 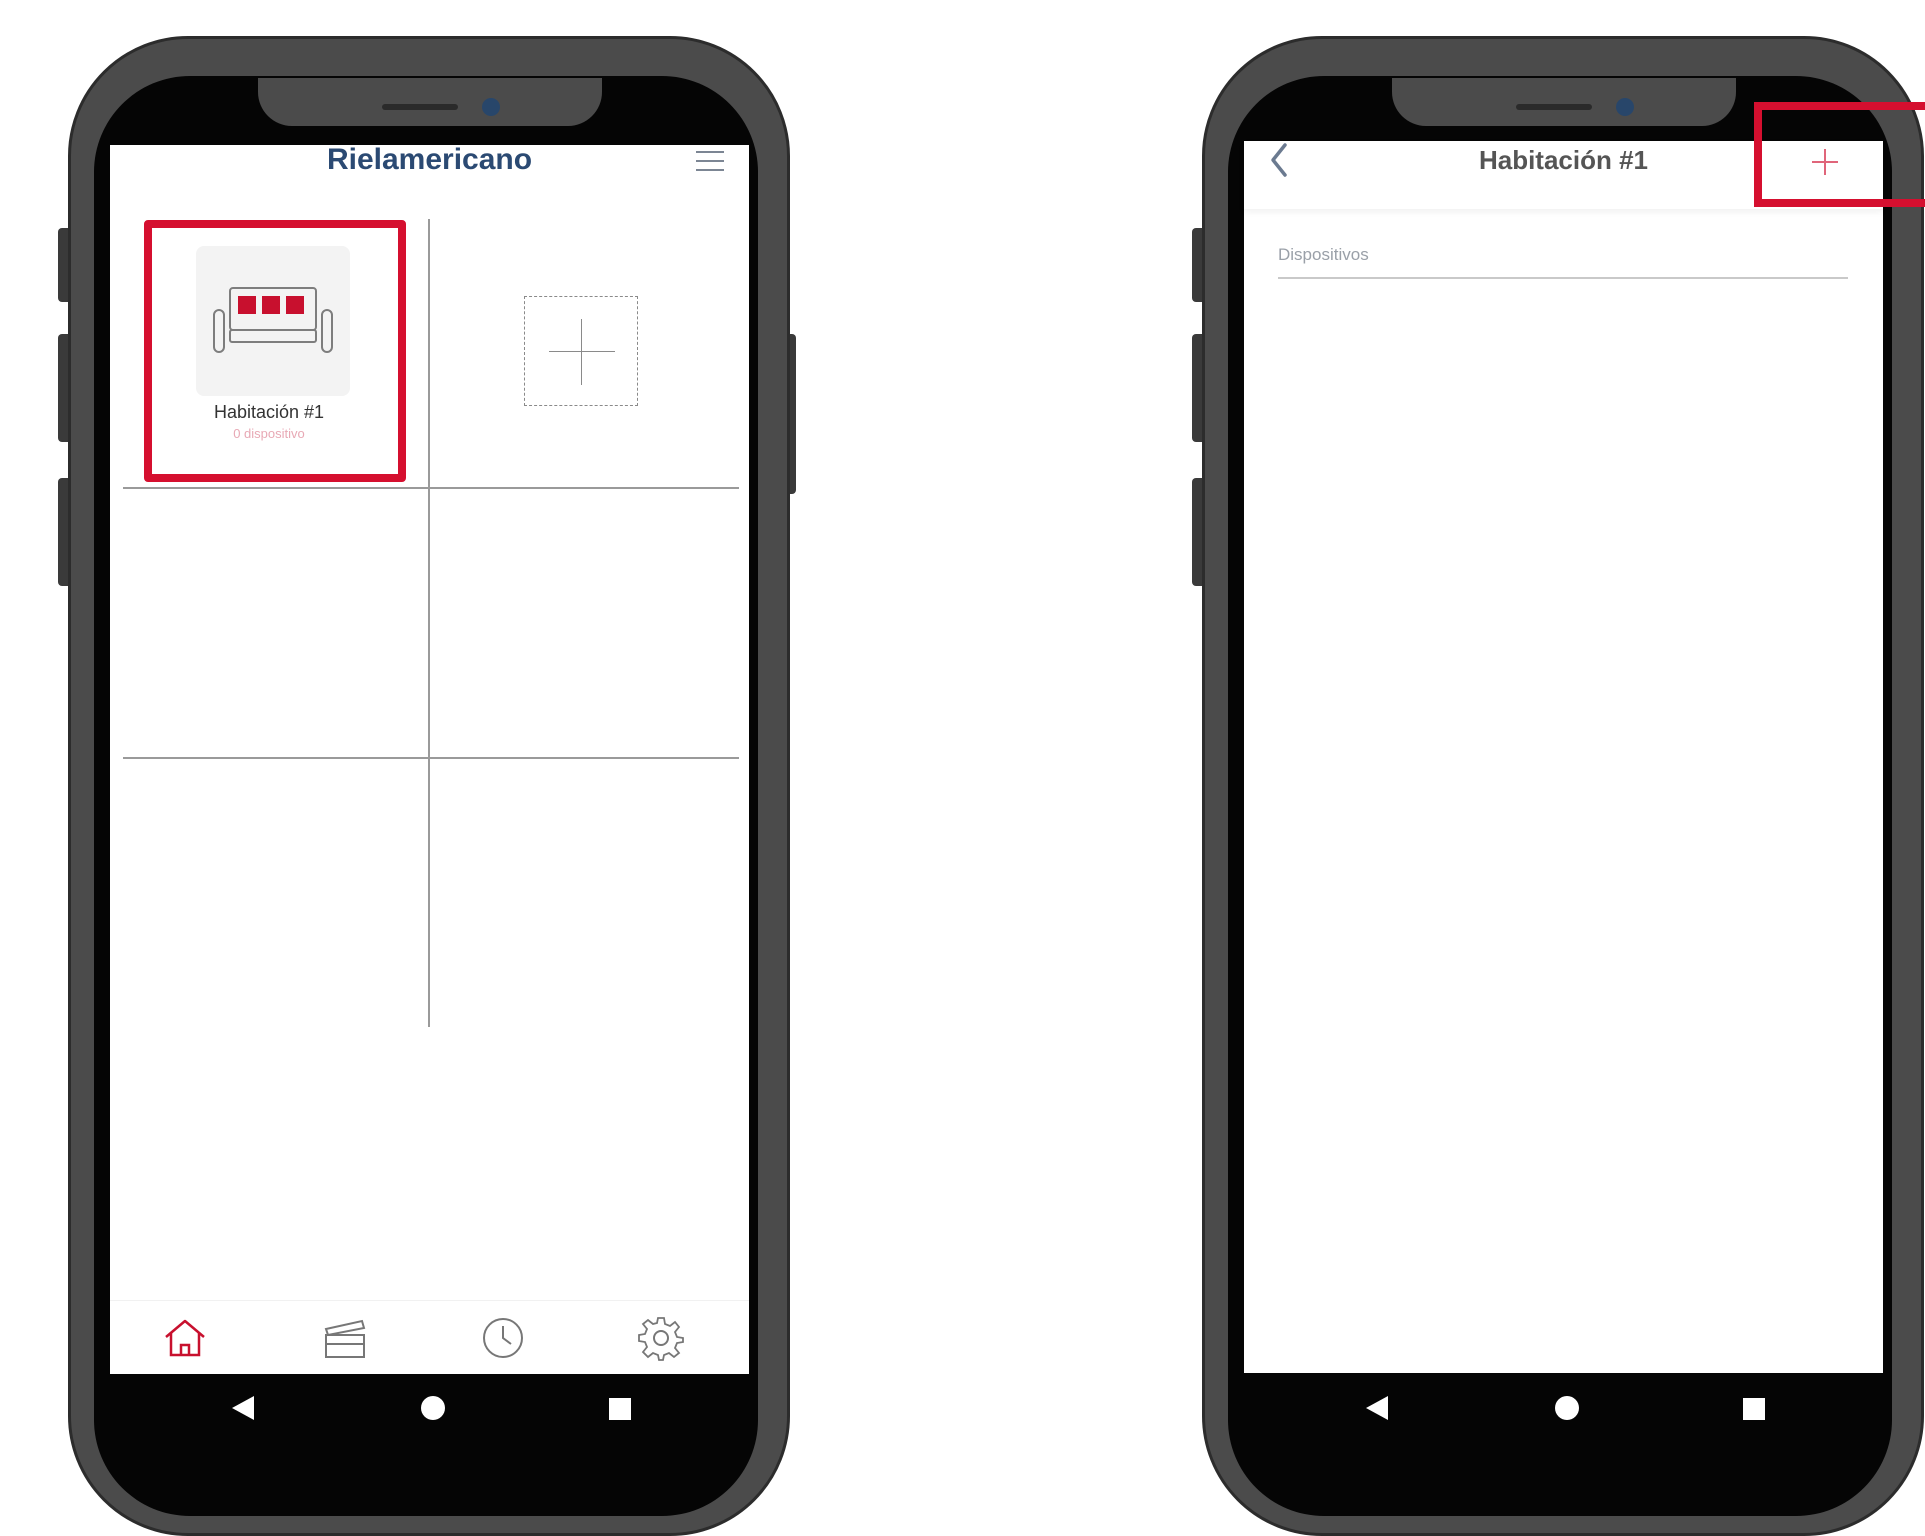 What do you see at coordinates (1563, 278) in the screenshot?
I see `section-underline` at bounding box center [1563, 278].